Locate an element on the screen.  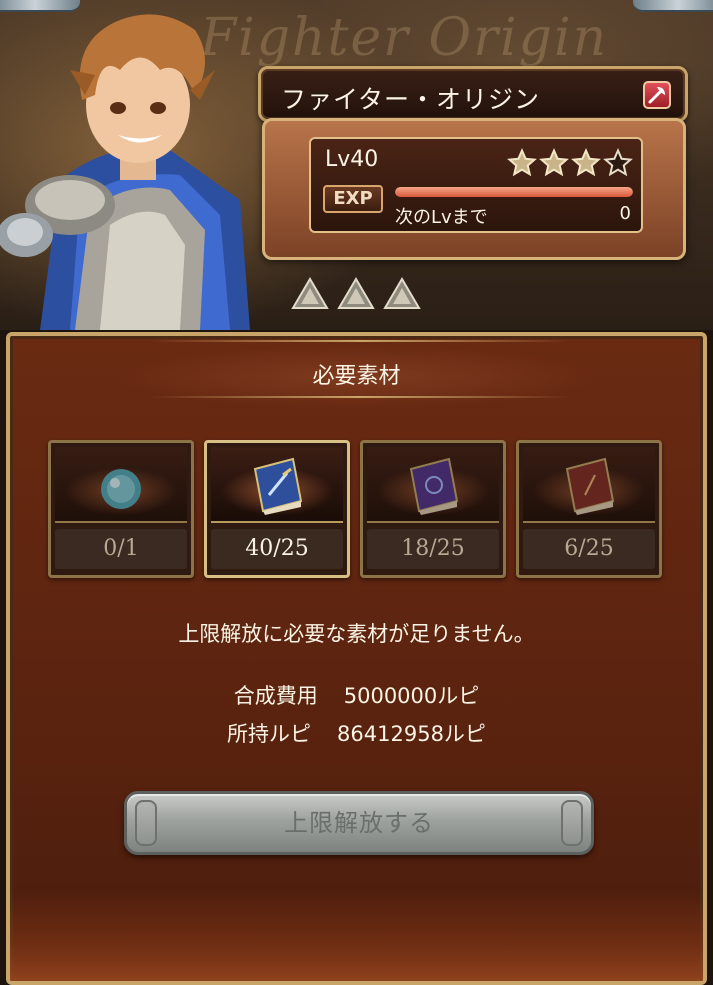
panel-header: 必要素材 is located at coordinates (356, 377).